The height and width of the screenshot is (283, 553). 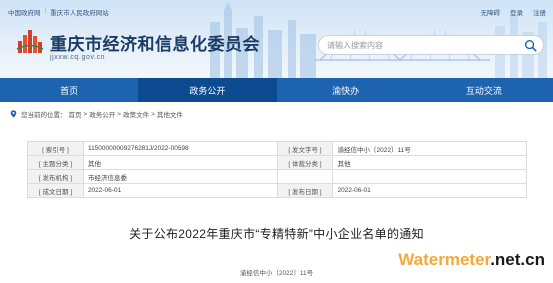 What do you see at coordinates (276, 12) in the screenshot?
I see `top-bar: 中国政府网 | 重庆市人民政府网站 无障碍 登录 注册` at bounding box center [276, 12].